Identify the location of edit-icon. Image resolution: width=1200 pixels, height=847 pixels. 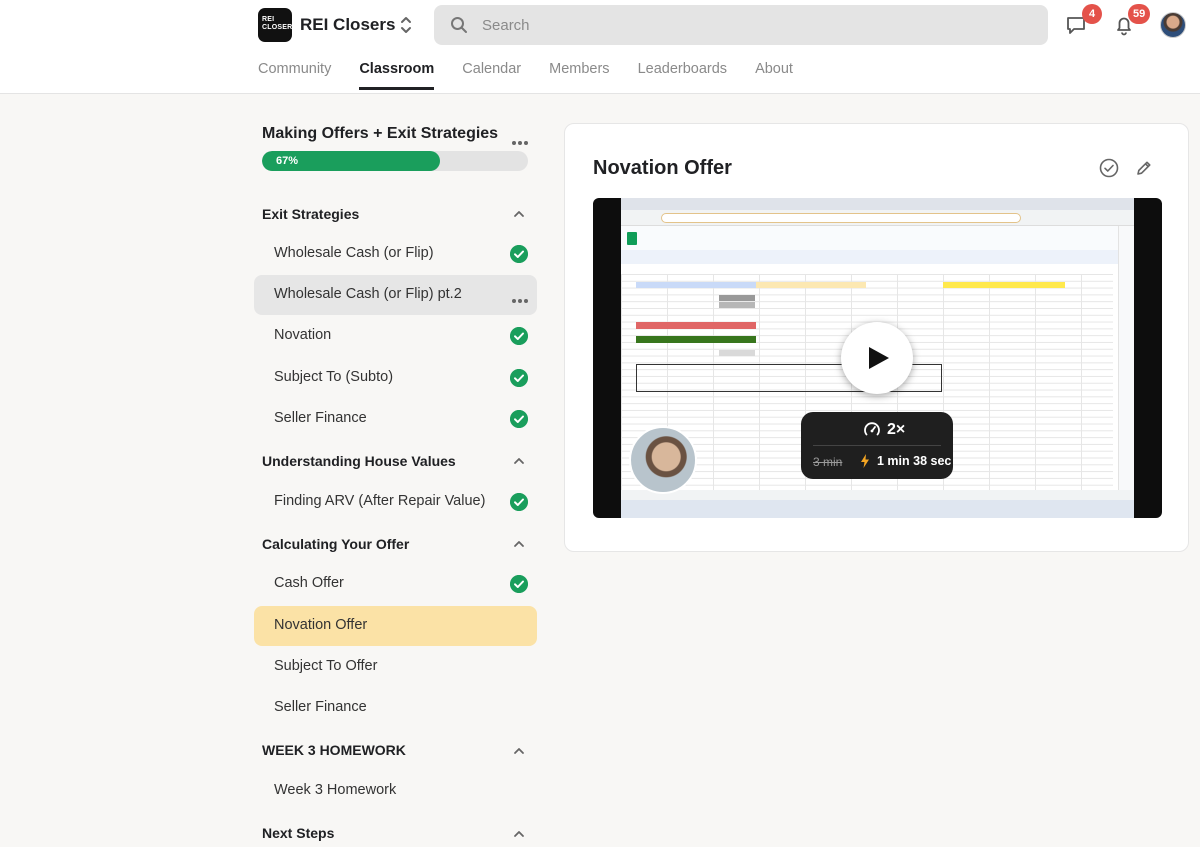
(1144, 168).